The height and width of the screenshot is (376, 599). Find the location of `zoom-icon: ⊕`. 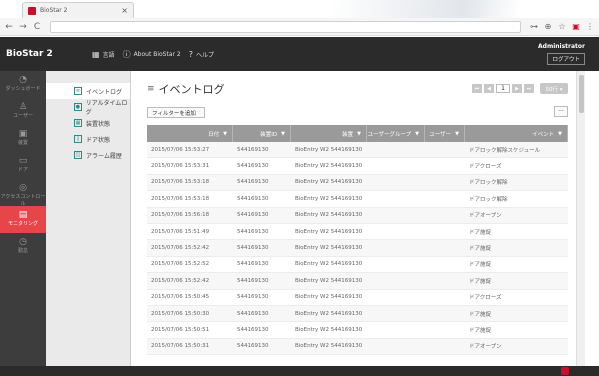

zoom-icon: ⊕ is located at coordinates (548, 26).